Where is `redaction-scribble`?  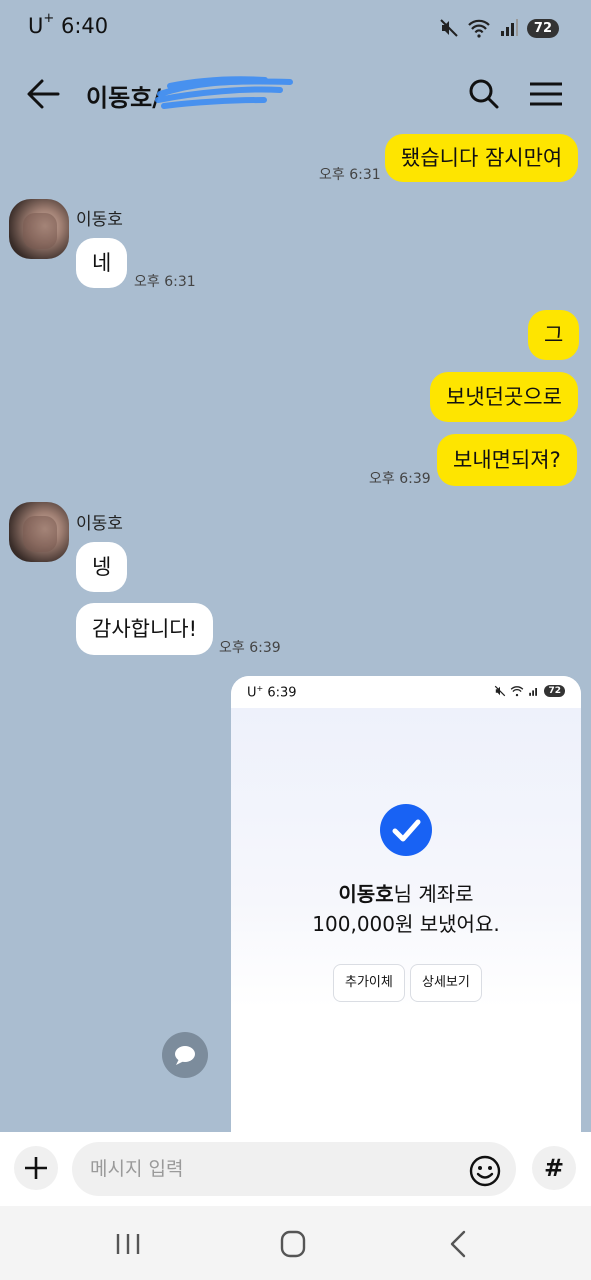
redaction-scribble is located at coordinates (224, 92).